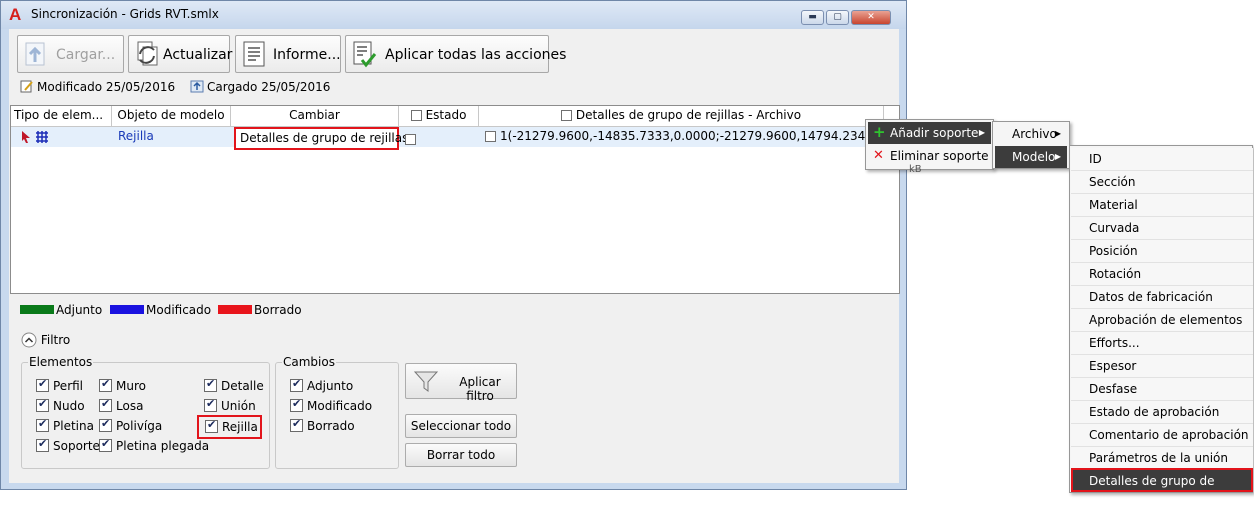 The image size is (1254, 514). Describe the element at coordinates (878, 155) in the screenshot. I see `delete-icon: ✕` at that location.